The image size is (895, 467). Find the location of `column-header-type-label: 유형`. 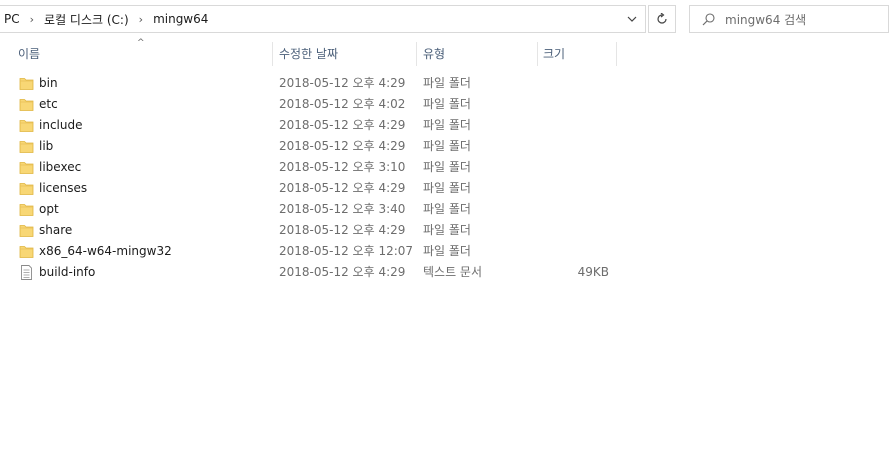

column-header-type-label: 유형 is located at coordinates (434, 54).